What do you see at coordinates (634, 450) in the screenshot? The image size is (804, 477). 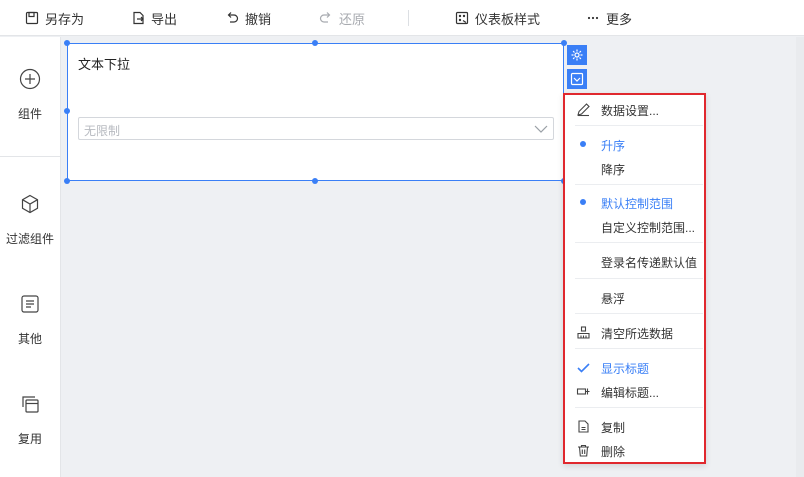 I see `menu-item-delete: 删除` at bounding box center [634, 450].